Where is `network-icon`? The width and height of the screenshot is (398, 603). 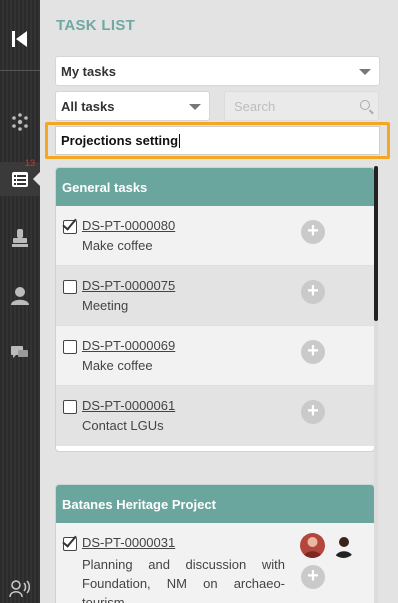
network-icon is located at coordinates (20, 122).